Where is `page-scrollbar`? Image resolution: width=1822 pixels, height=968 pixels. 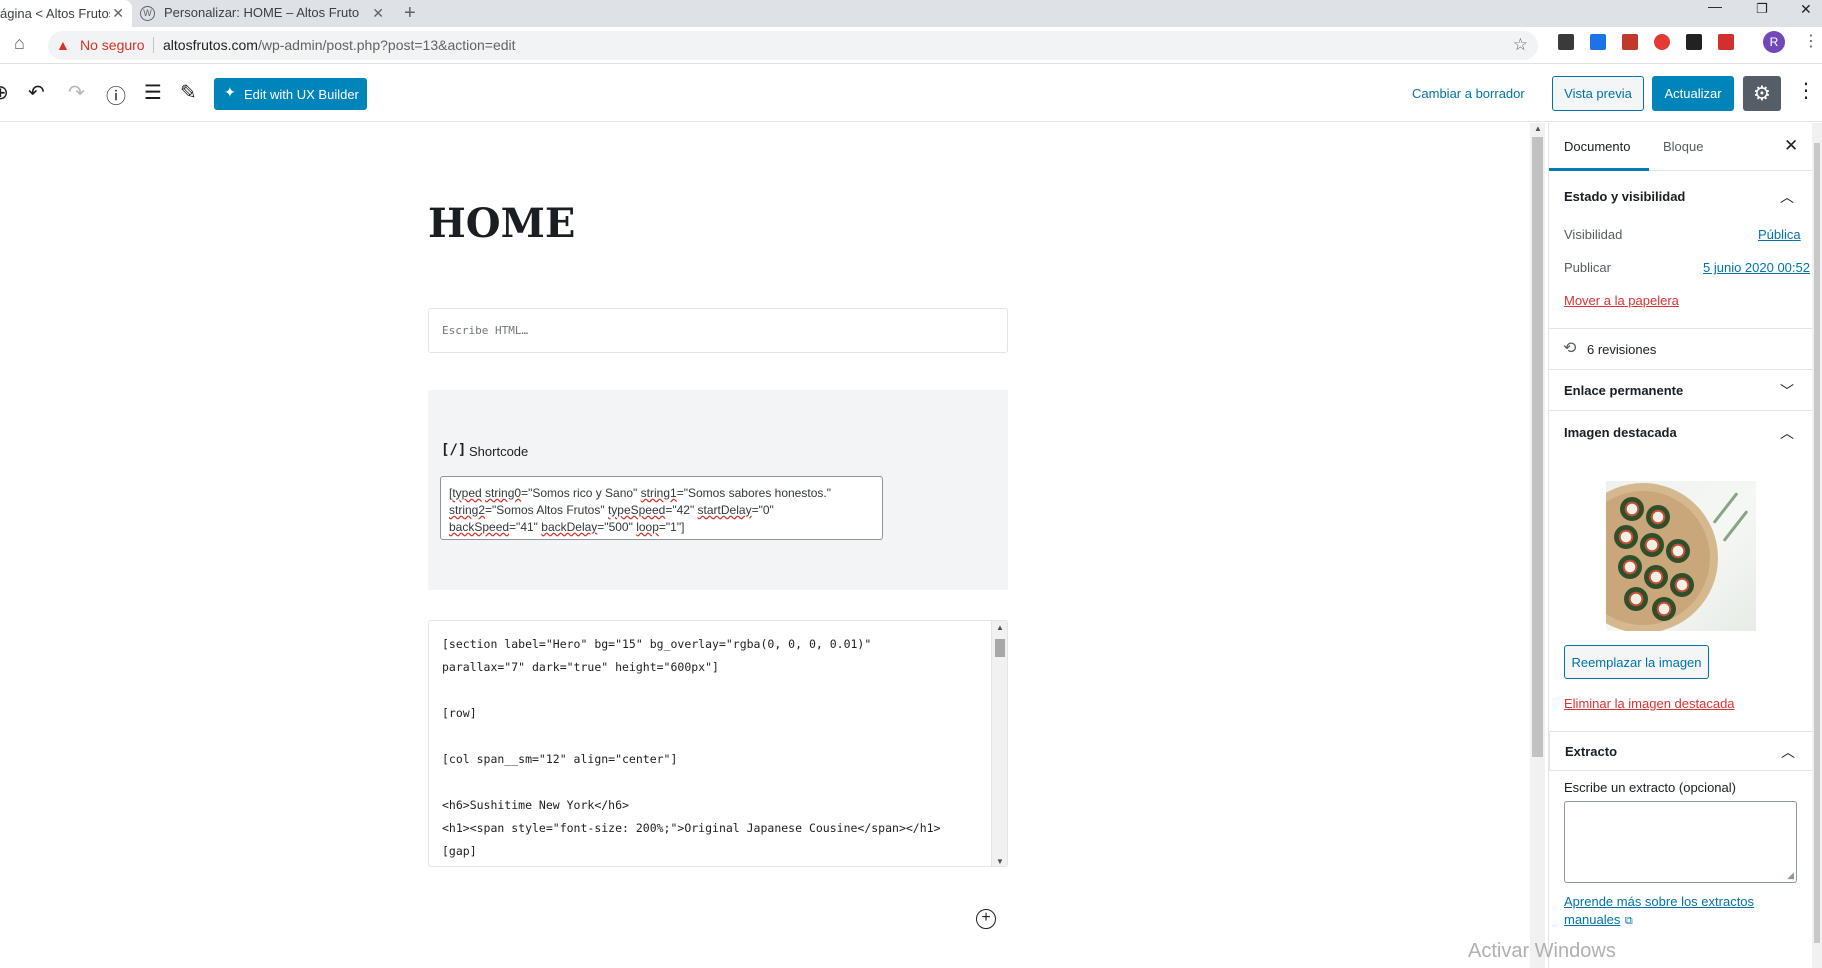 page-scrollbar is located at coordinates (1817, 545).